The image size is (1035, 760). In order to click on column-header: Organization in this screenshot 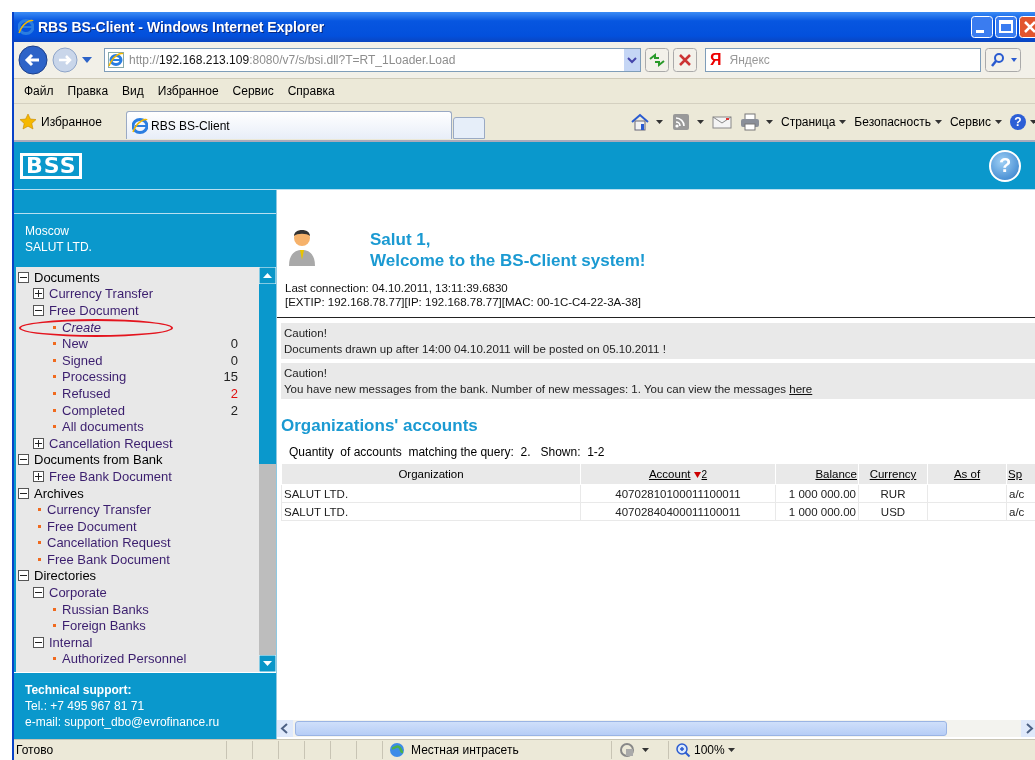, I will do `click(431, 474)`.